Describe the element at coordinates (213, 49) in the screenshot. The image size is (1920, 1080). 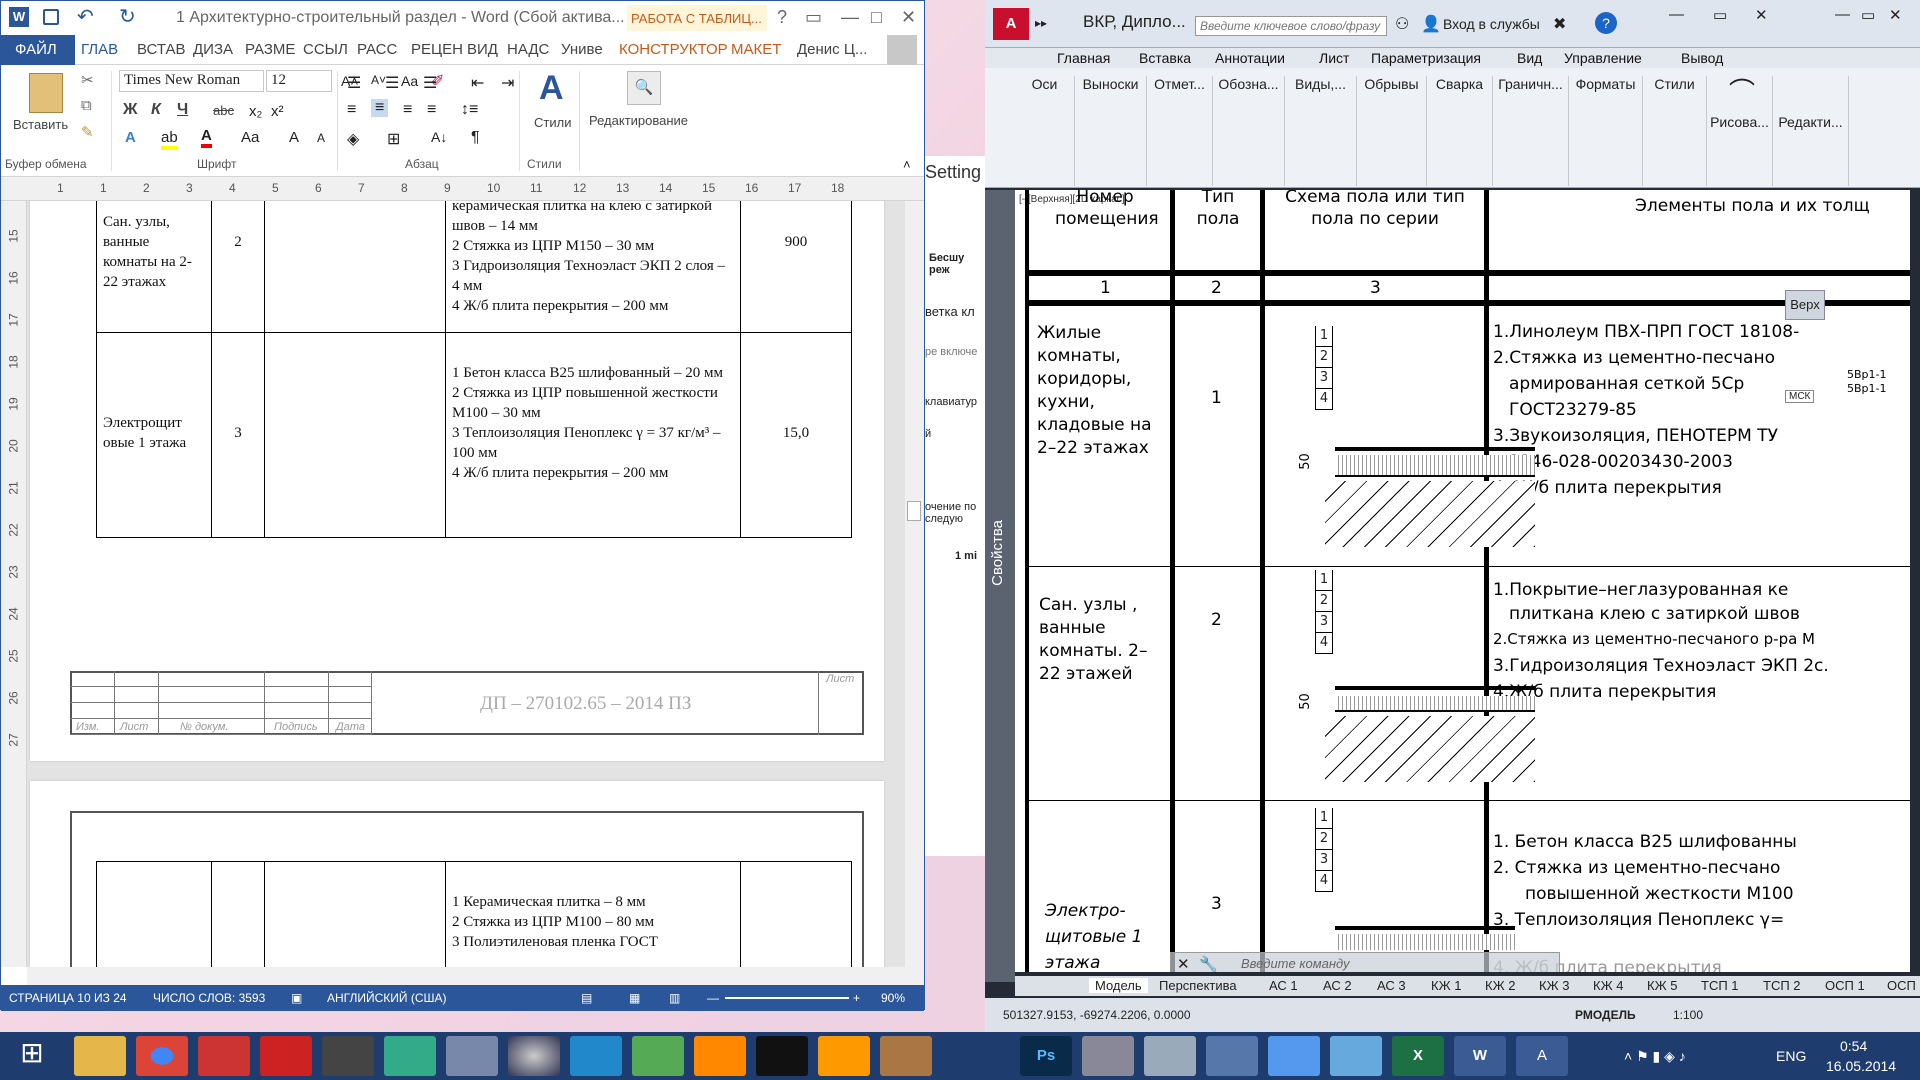
I see `tab-design: ДИЗА` at that location.